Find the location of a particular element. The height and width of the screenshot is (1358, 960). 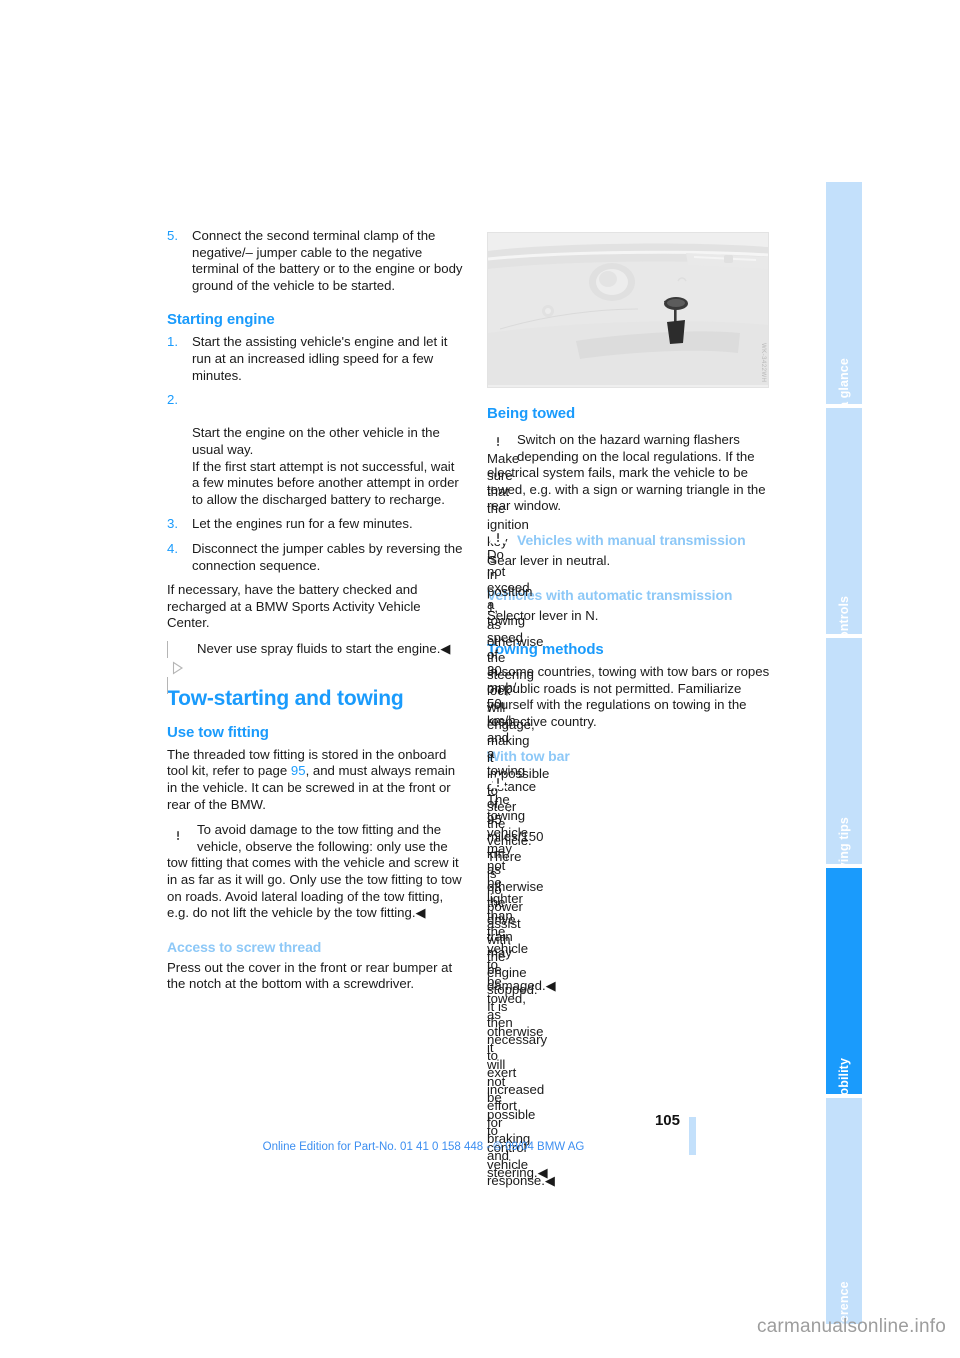

site-watermark: carmanualsonline.info is located at coordinates (851, 1326).